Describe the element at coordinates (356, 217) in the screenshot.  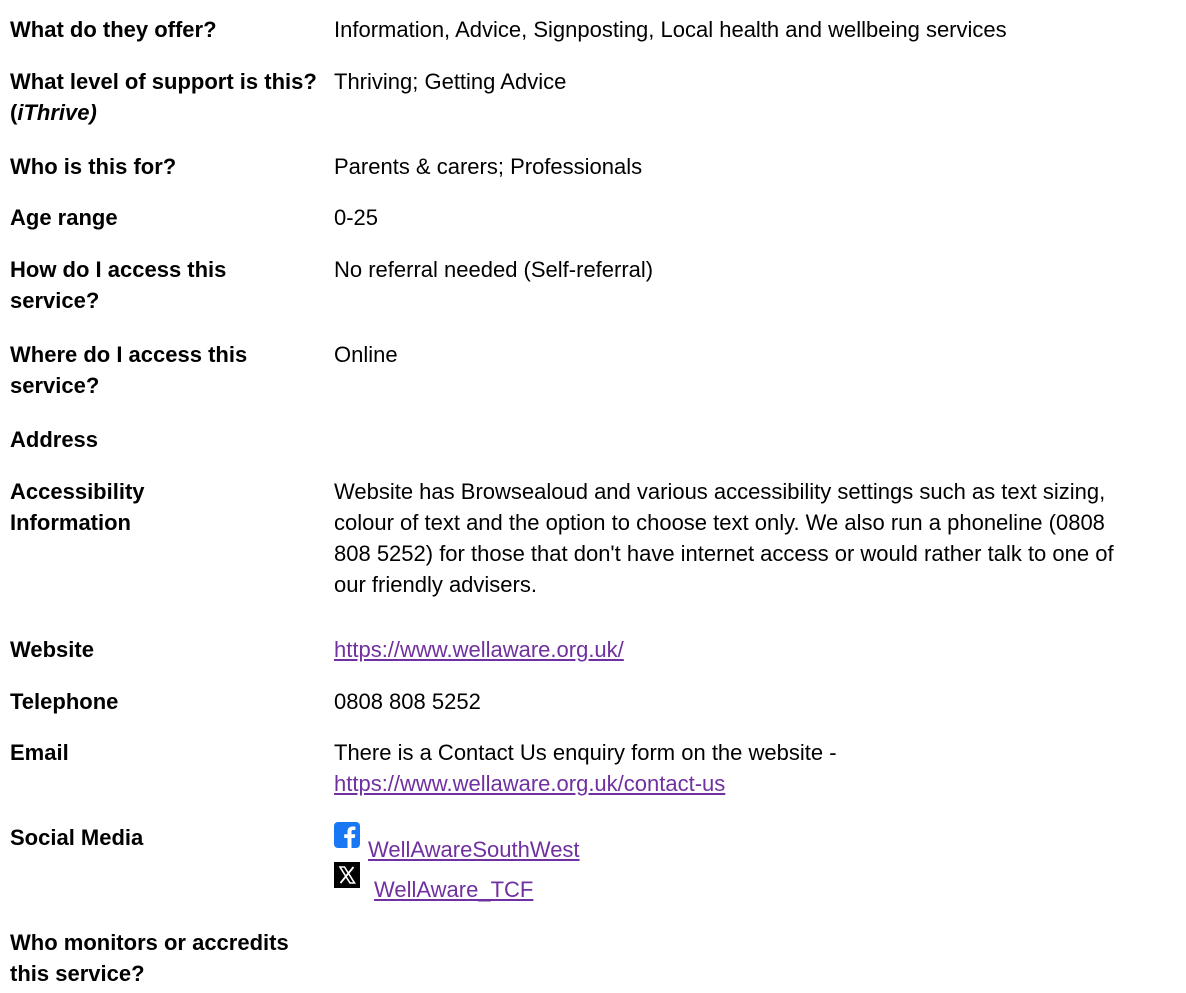
I see `age-value: 0-25` at that location.